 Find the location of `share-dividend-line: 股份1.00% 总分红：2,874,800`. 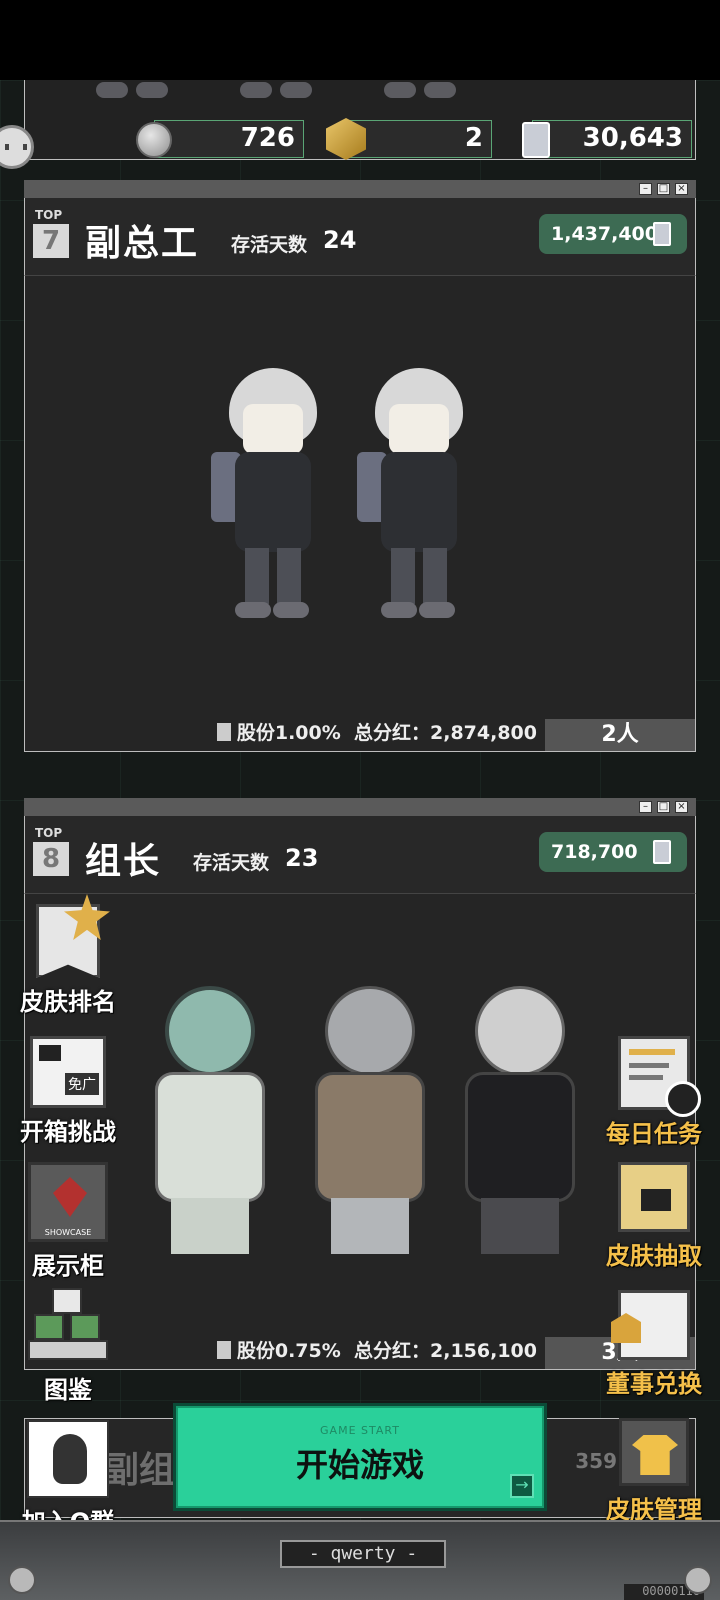

share-dividend-line: 股份1.00% 总分红：2,874,800 is located at coordinates (376, 731).